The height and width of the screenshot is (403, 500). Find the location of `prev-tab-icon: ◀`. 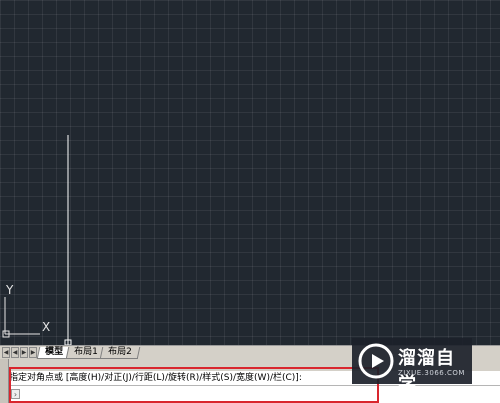

prev-tab-icon: ◀ is located at coordinates (15, 352).